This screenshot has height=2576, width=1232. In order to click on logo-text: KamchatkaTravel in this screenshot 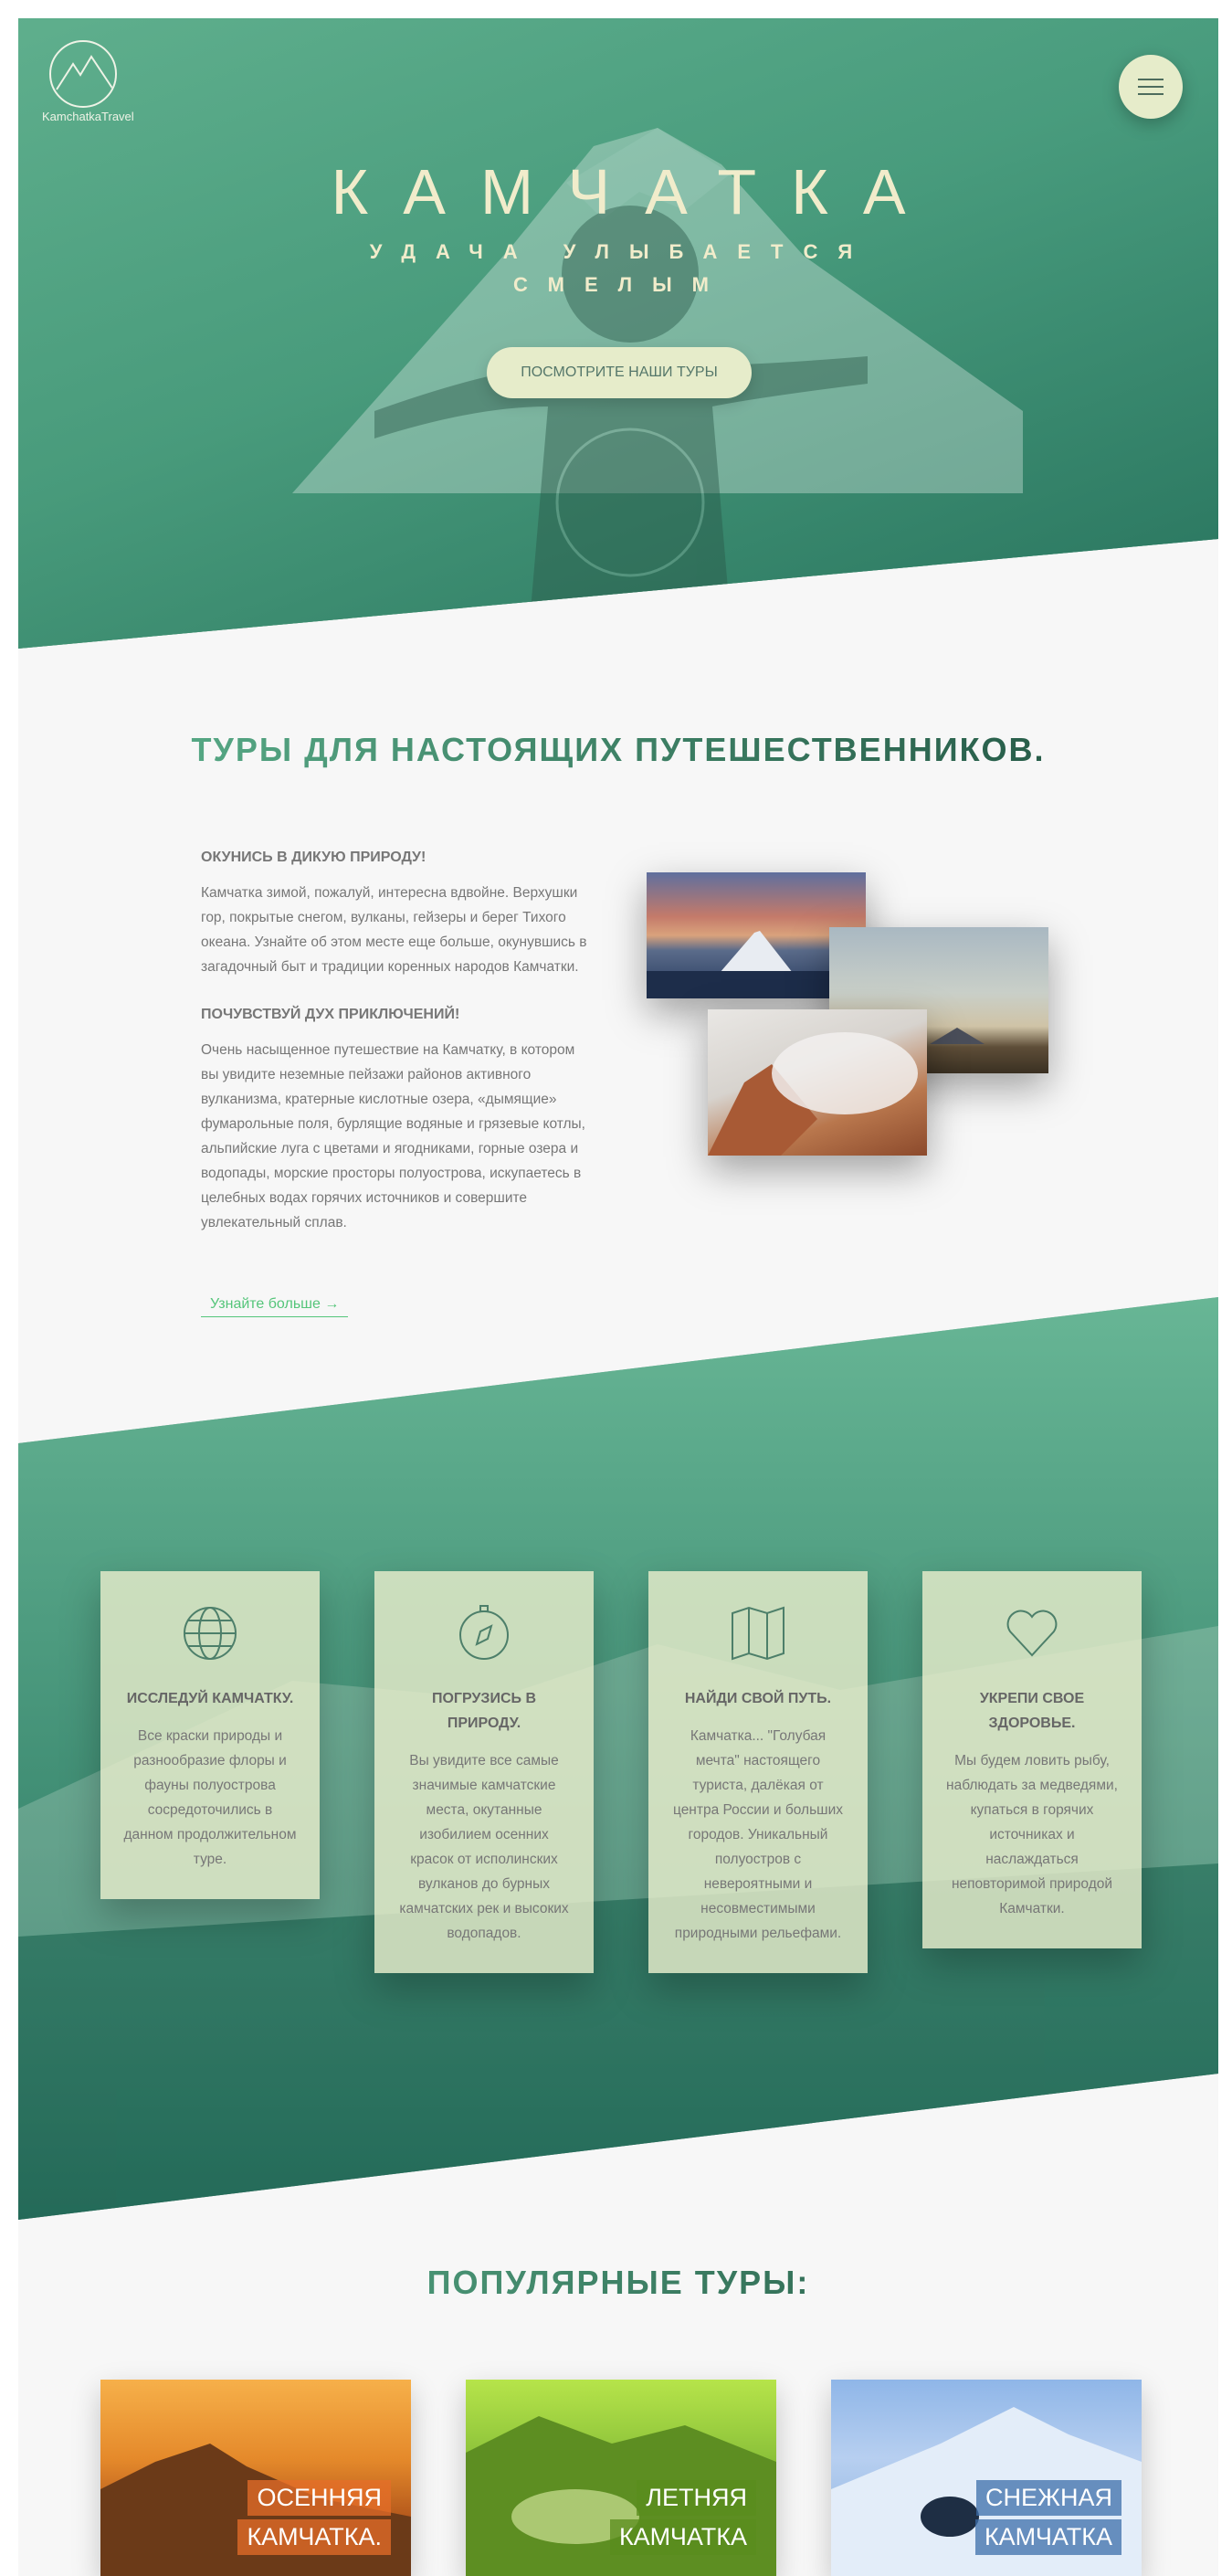, I will do `click(88, 117)`.